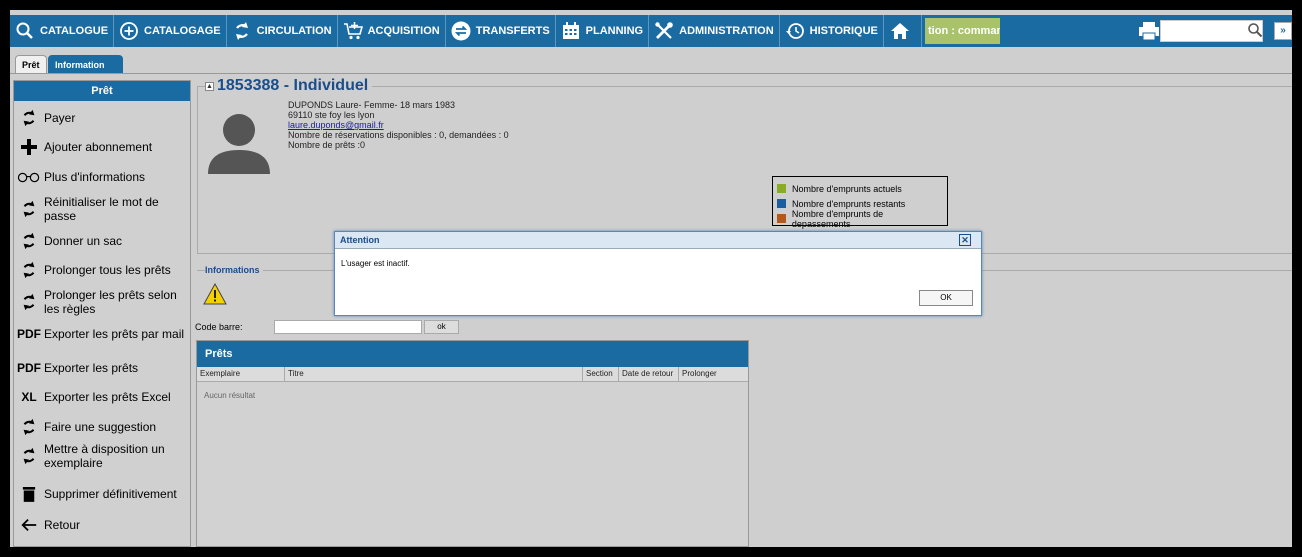  I want to click on sidebar-item-label: Retour, so click(62, 525).